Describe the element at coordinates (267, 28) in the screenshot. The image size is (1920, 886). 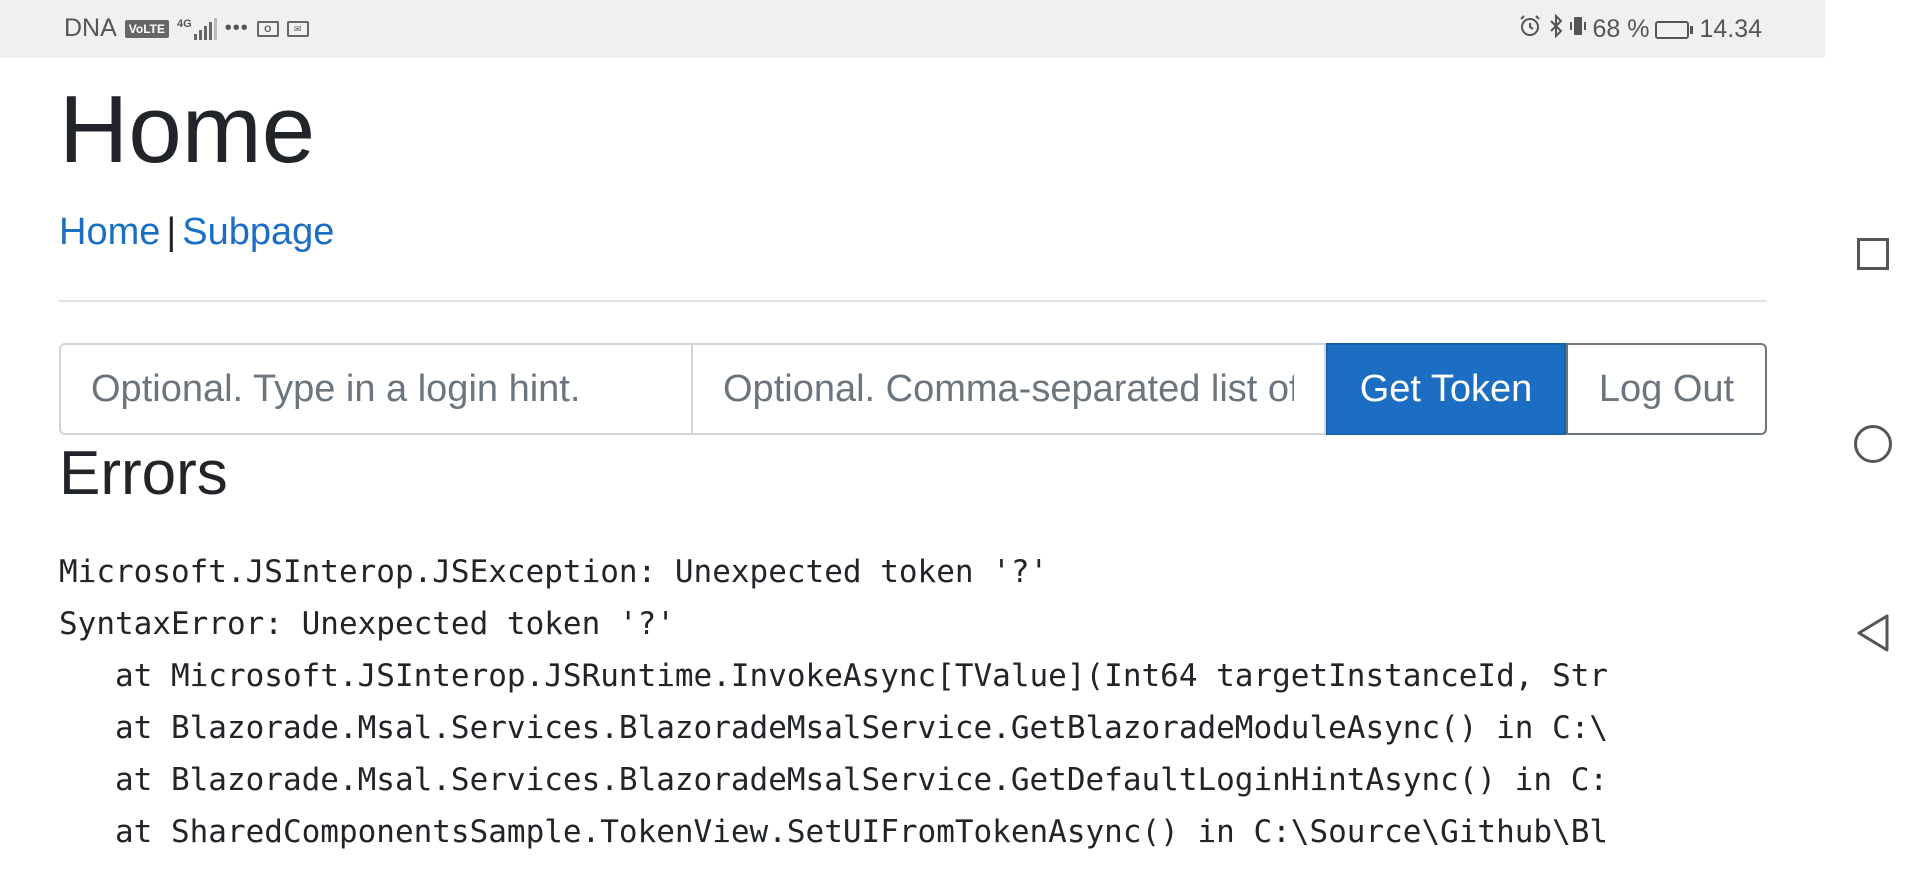
I see `outlook-icon: O` at that location.